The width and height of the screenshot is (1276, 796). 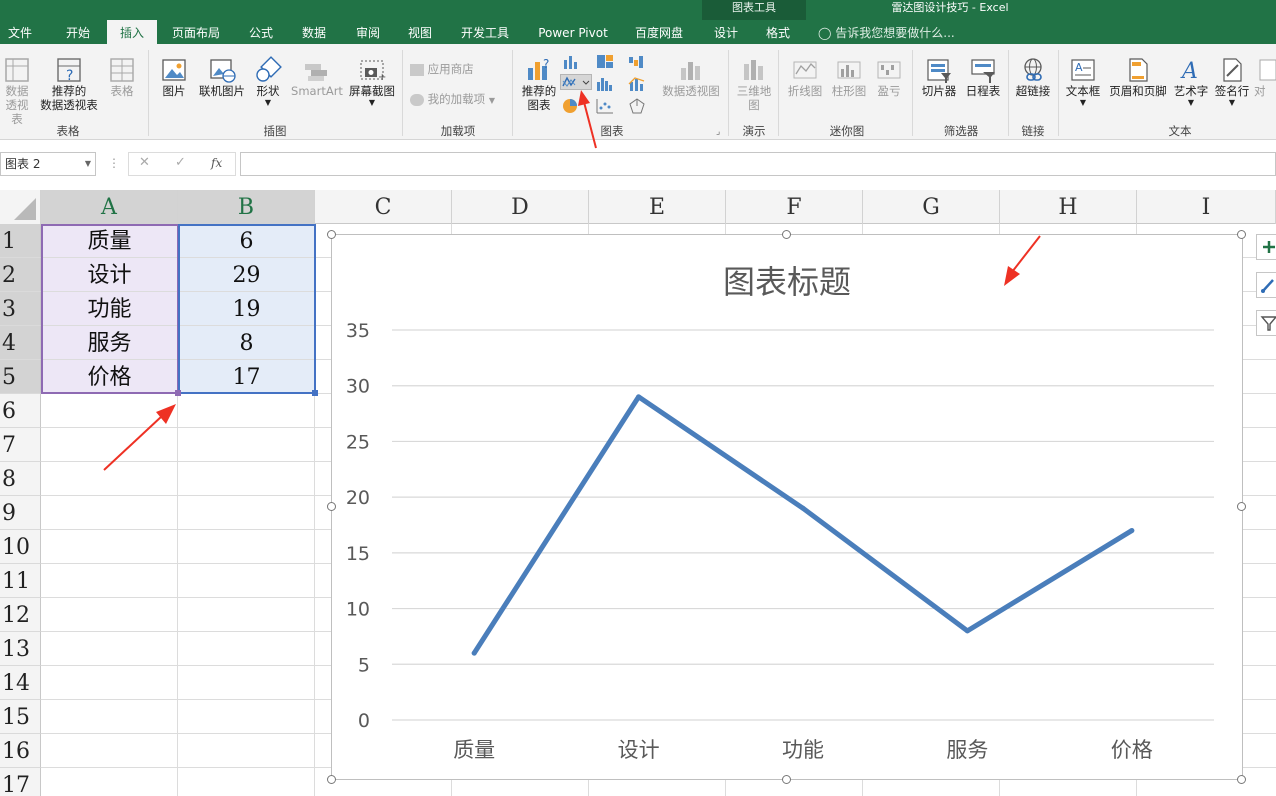 What do you see at coordinates (520, 207) in the screenshot?
I see `column-header-d: D` at bounding box center [520, 207].